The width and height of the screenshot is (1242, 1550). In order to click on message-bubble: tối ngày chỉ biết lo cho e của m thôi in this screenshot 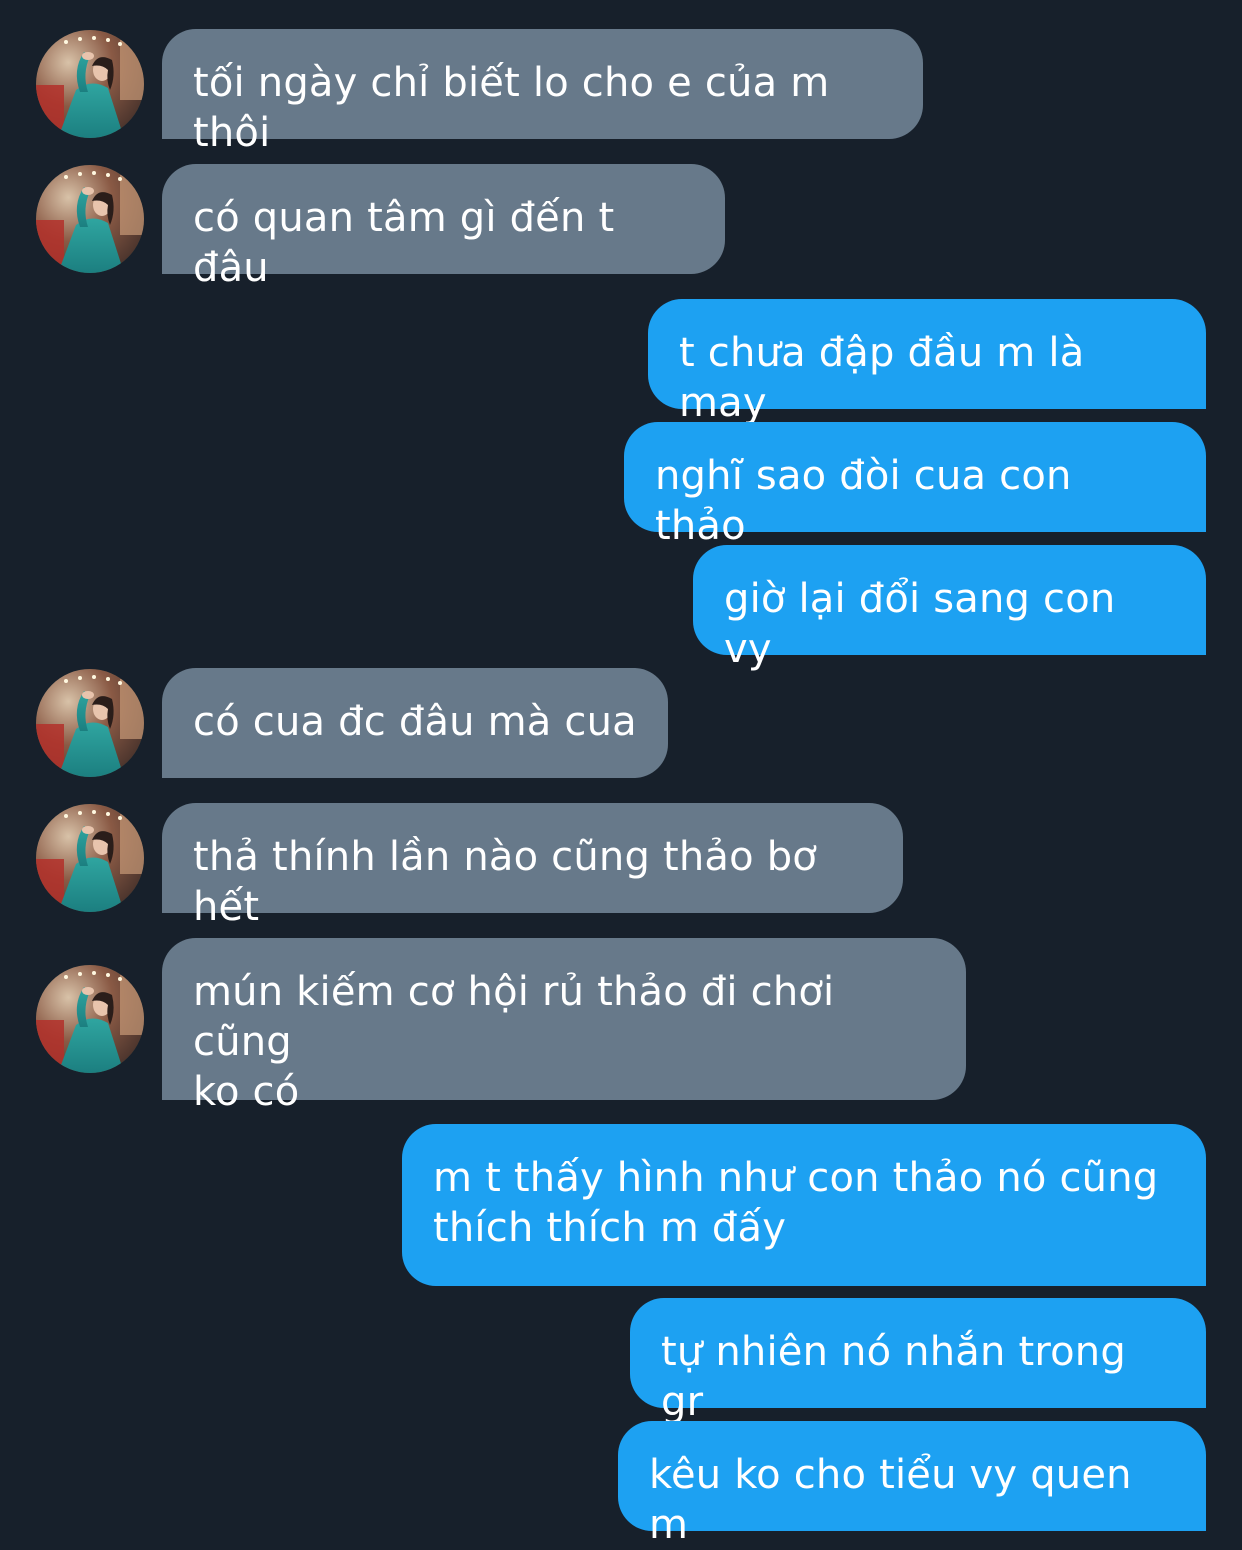, I will do `click(542, 92)`.